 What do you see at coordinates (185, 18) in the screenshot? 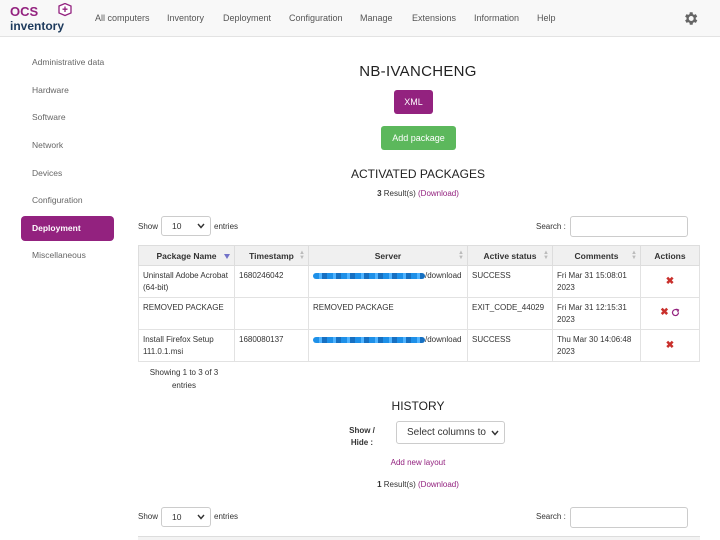
I see `nav-inventory: Inventory` at bounding box center [185, 18].